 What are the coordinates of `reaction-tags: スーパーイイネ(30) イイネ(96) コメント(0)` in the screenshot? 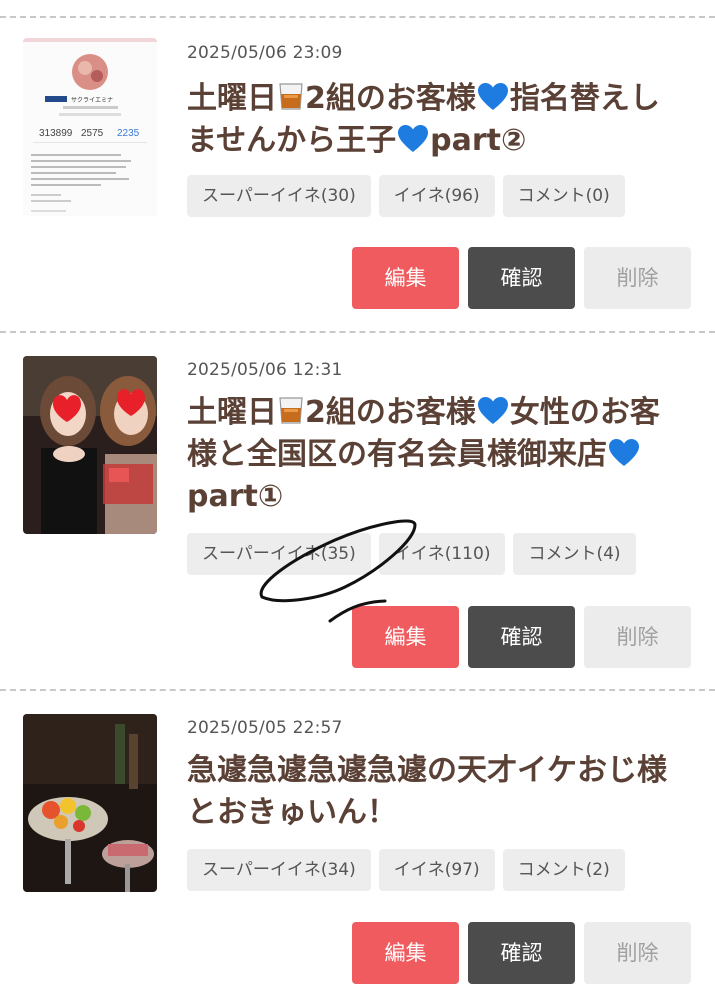 It's located at (406, 196).